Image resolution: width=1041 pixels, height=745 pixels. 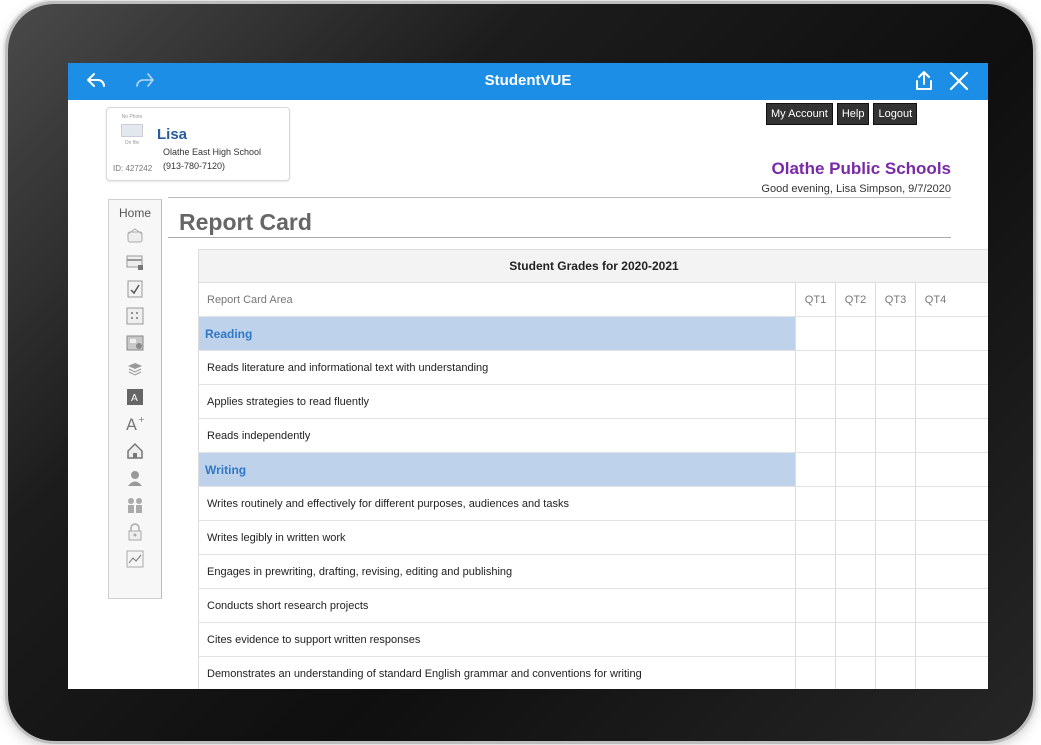 What do you see at coordinates (135, 478) in the screenshot?
I see `student-info-icon` at bounding box center [135, 478].